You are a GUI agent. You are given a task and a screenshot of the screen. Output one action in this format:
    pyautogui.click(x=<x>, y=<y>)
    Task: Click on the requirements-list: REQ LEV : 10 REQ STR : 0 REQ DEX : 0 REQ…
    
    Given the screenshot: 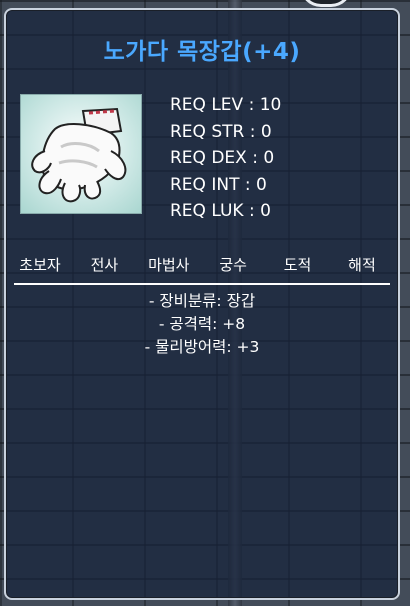 What is the action you would take?
    pyautogui.click(x=225, y=158)
    